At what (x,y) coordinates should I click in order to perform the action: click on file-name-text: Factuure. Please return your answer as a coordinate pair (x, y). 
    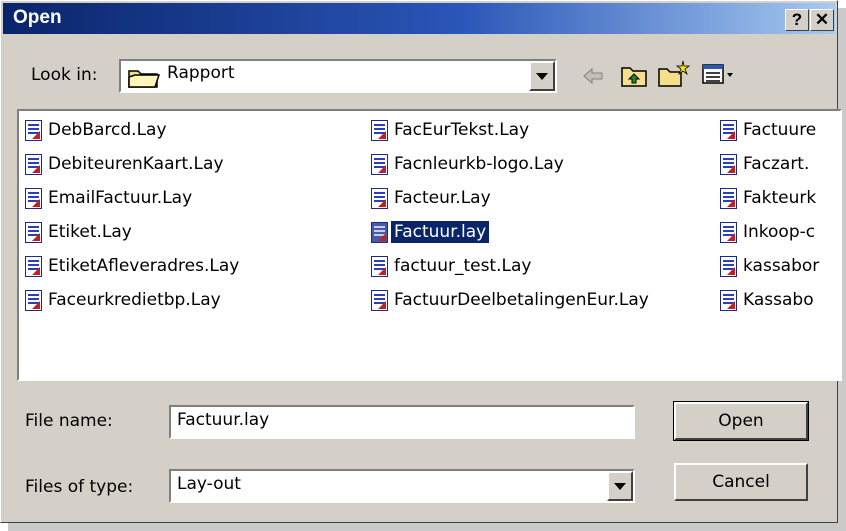
    Looking at the image, I should click on (780, 130).